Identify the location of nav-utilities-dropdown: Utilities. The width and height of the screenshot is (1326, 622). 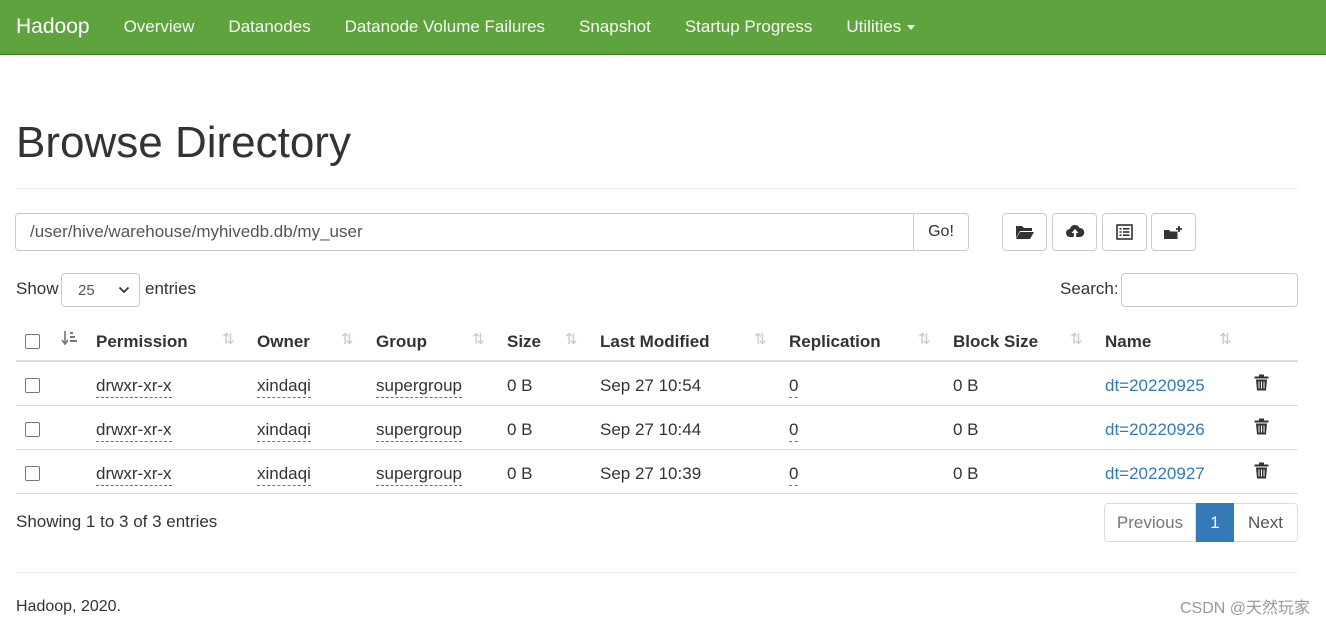
(880, 27).